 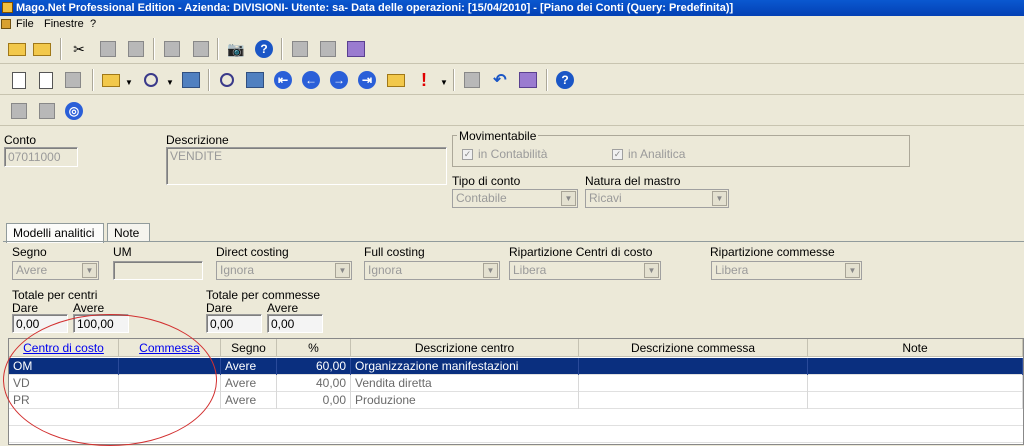 What do you see at coordinates (73, 80) in the screenshot?
I see `save-icon` at bounding box center [73, 80].